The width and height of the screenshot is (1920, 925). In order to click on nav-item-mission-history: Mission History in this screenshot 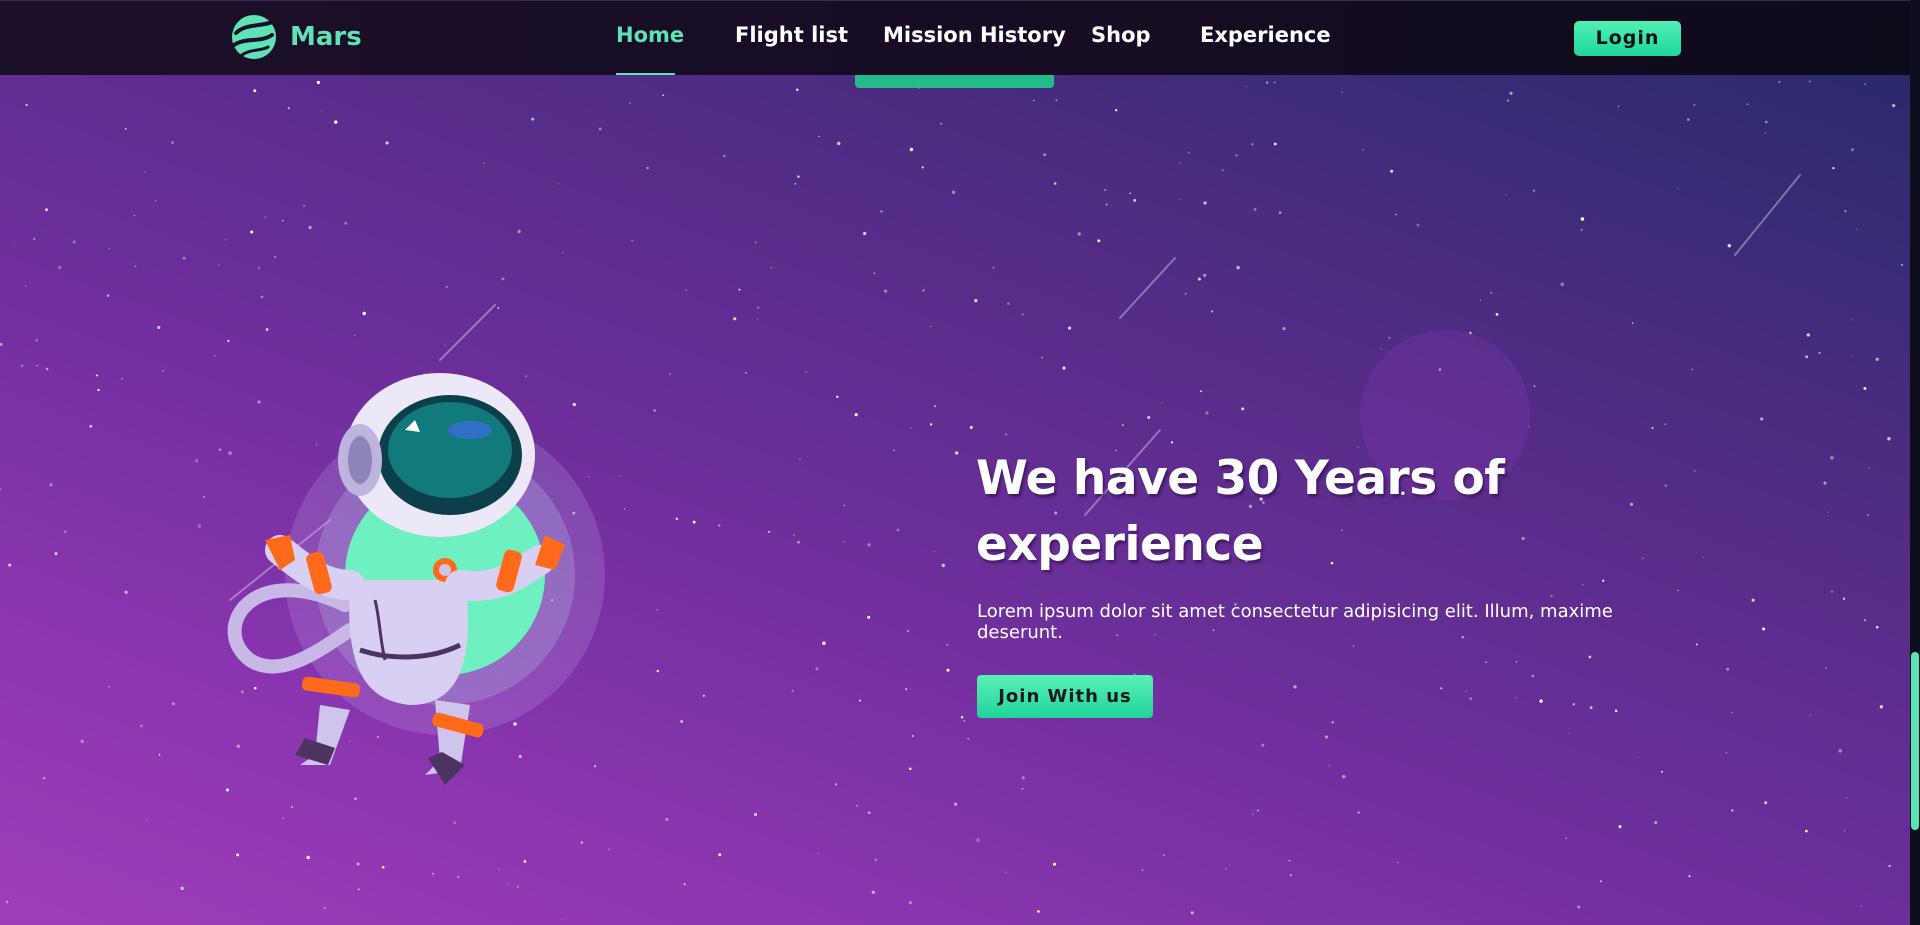, I will do `click(974, 35)`.